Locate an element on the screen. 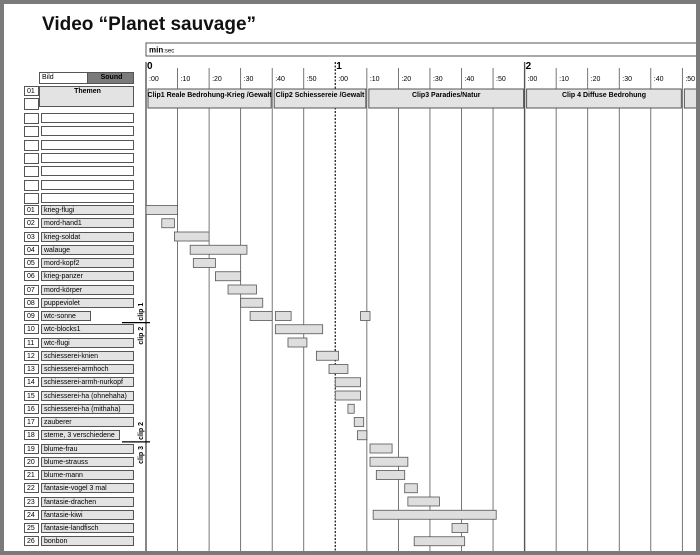 This screenshot has width=700, height=555. clip-marker-label: clip 1 is located at coordinates (141, 312).